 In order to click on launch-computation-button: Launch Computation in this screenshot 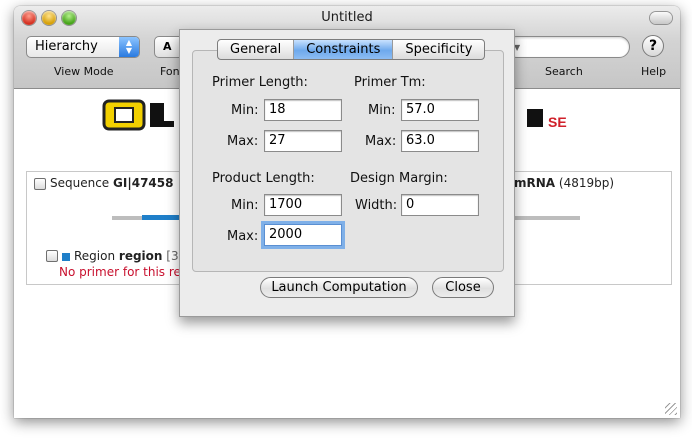, I will do `click(339, 287)`.